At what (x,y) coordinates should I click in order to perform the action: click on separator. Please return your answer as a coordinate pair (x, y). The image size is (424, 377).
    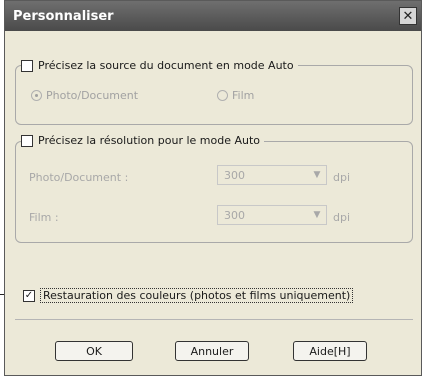
    Looking at the image, I should click on (214, 319).